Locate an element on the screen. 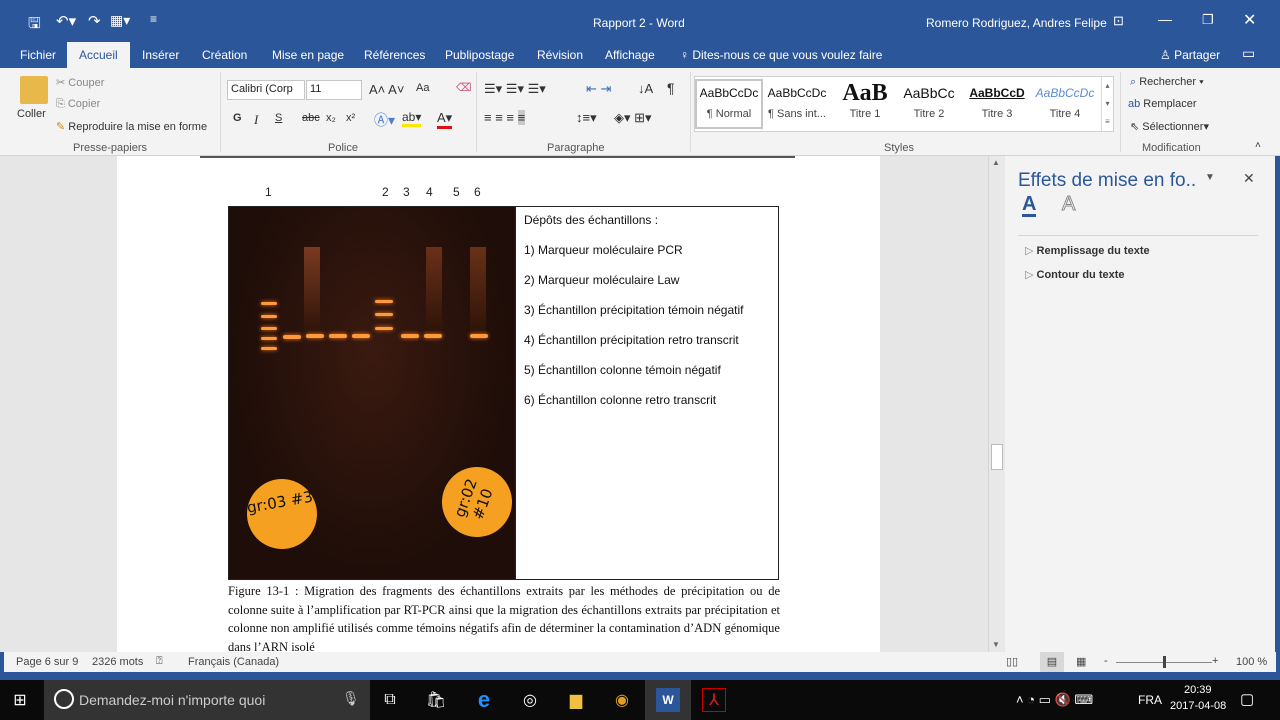 The height and width of the screenshot is (720, 1280). text-outline-icon: A is located at coordinates (1068, 204).